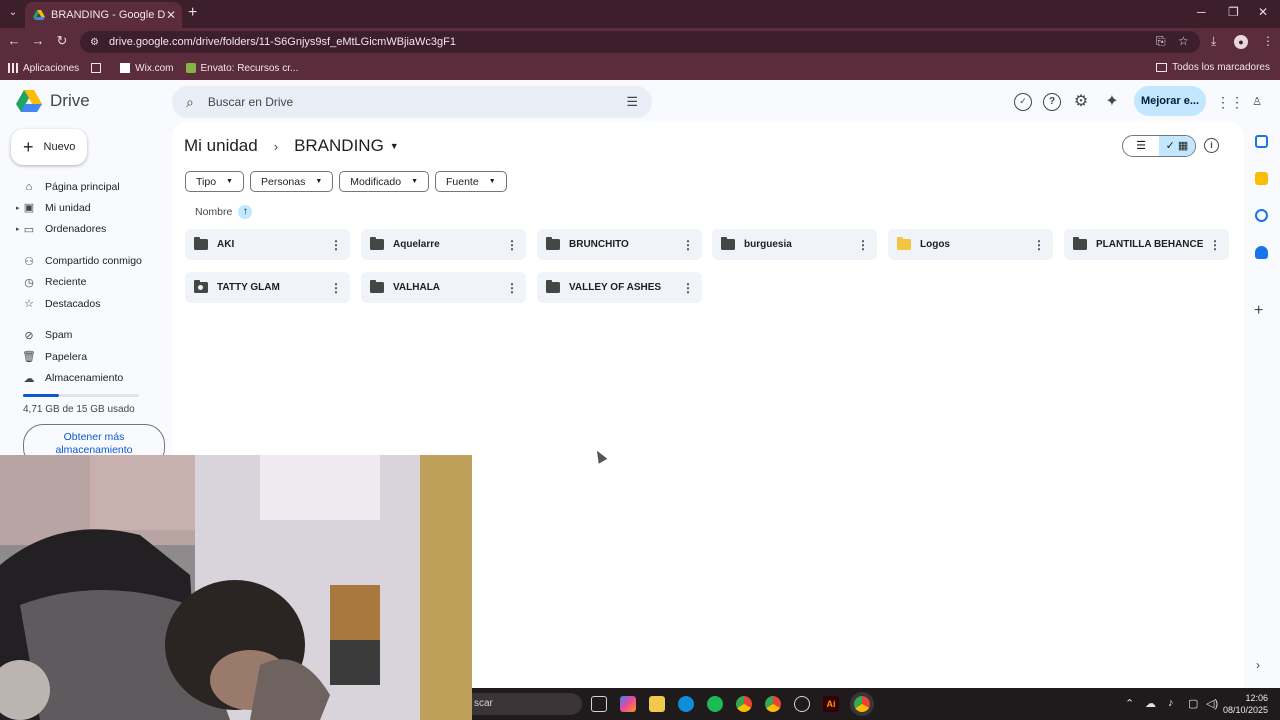  I want to click on all-bookmarks: Todos los marcadores, so click(1213, 67).